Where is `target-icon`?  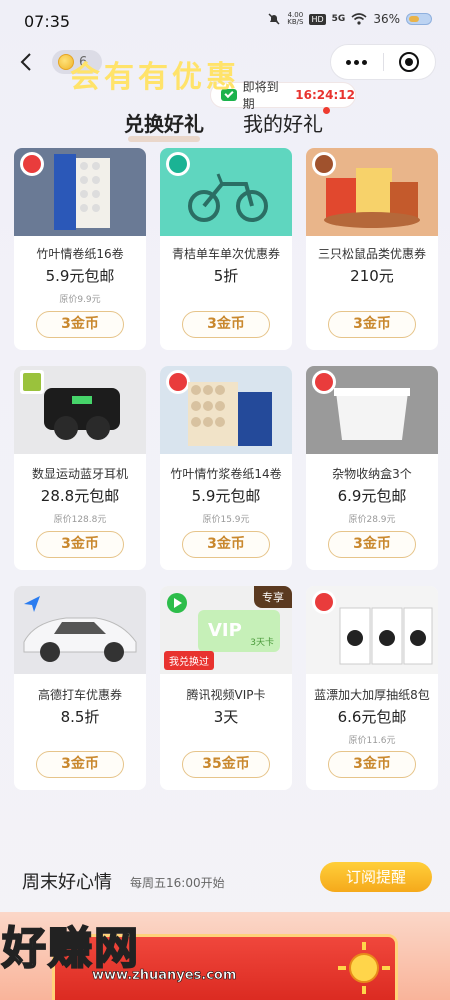
target-icon is located at coordinates (409, 62).